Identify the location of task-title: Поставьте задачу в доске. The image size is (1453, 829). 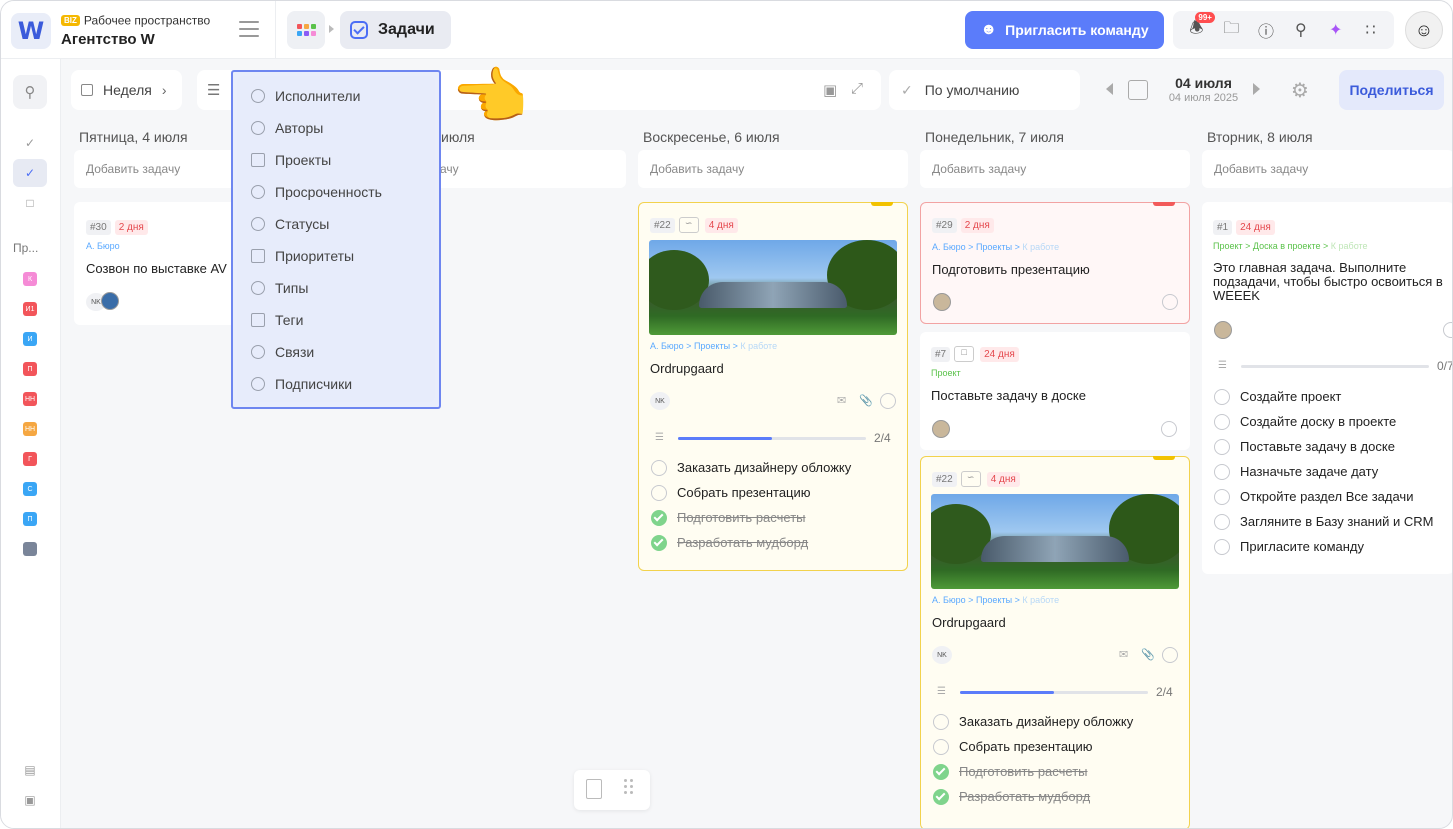
(1008, 395).